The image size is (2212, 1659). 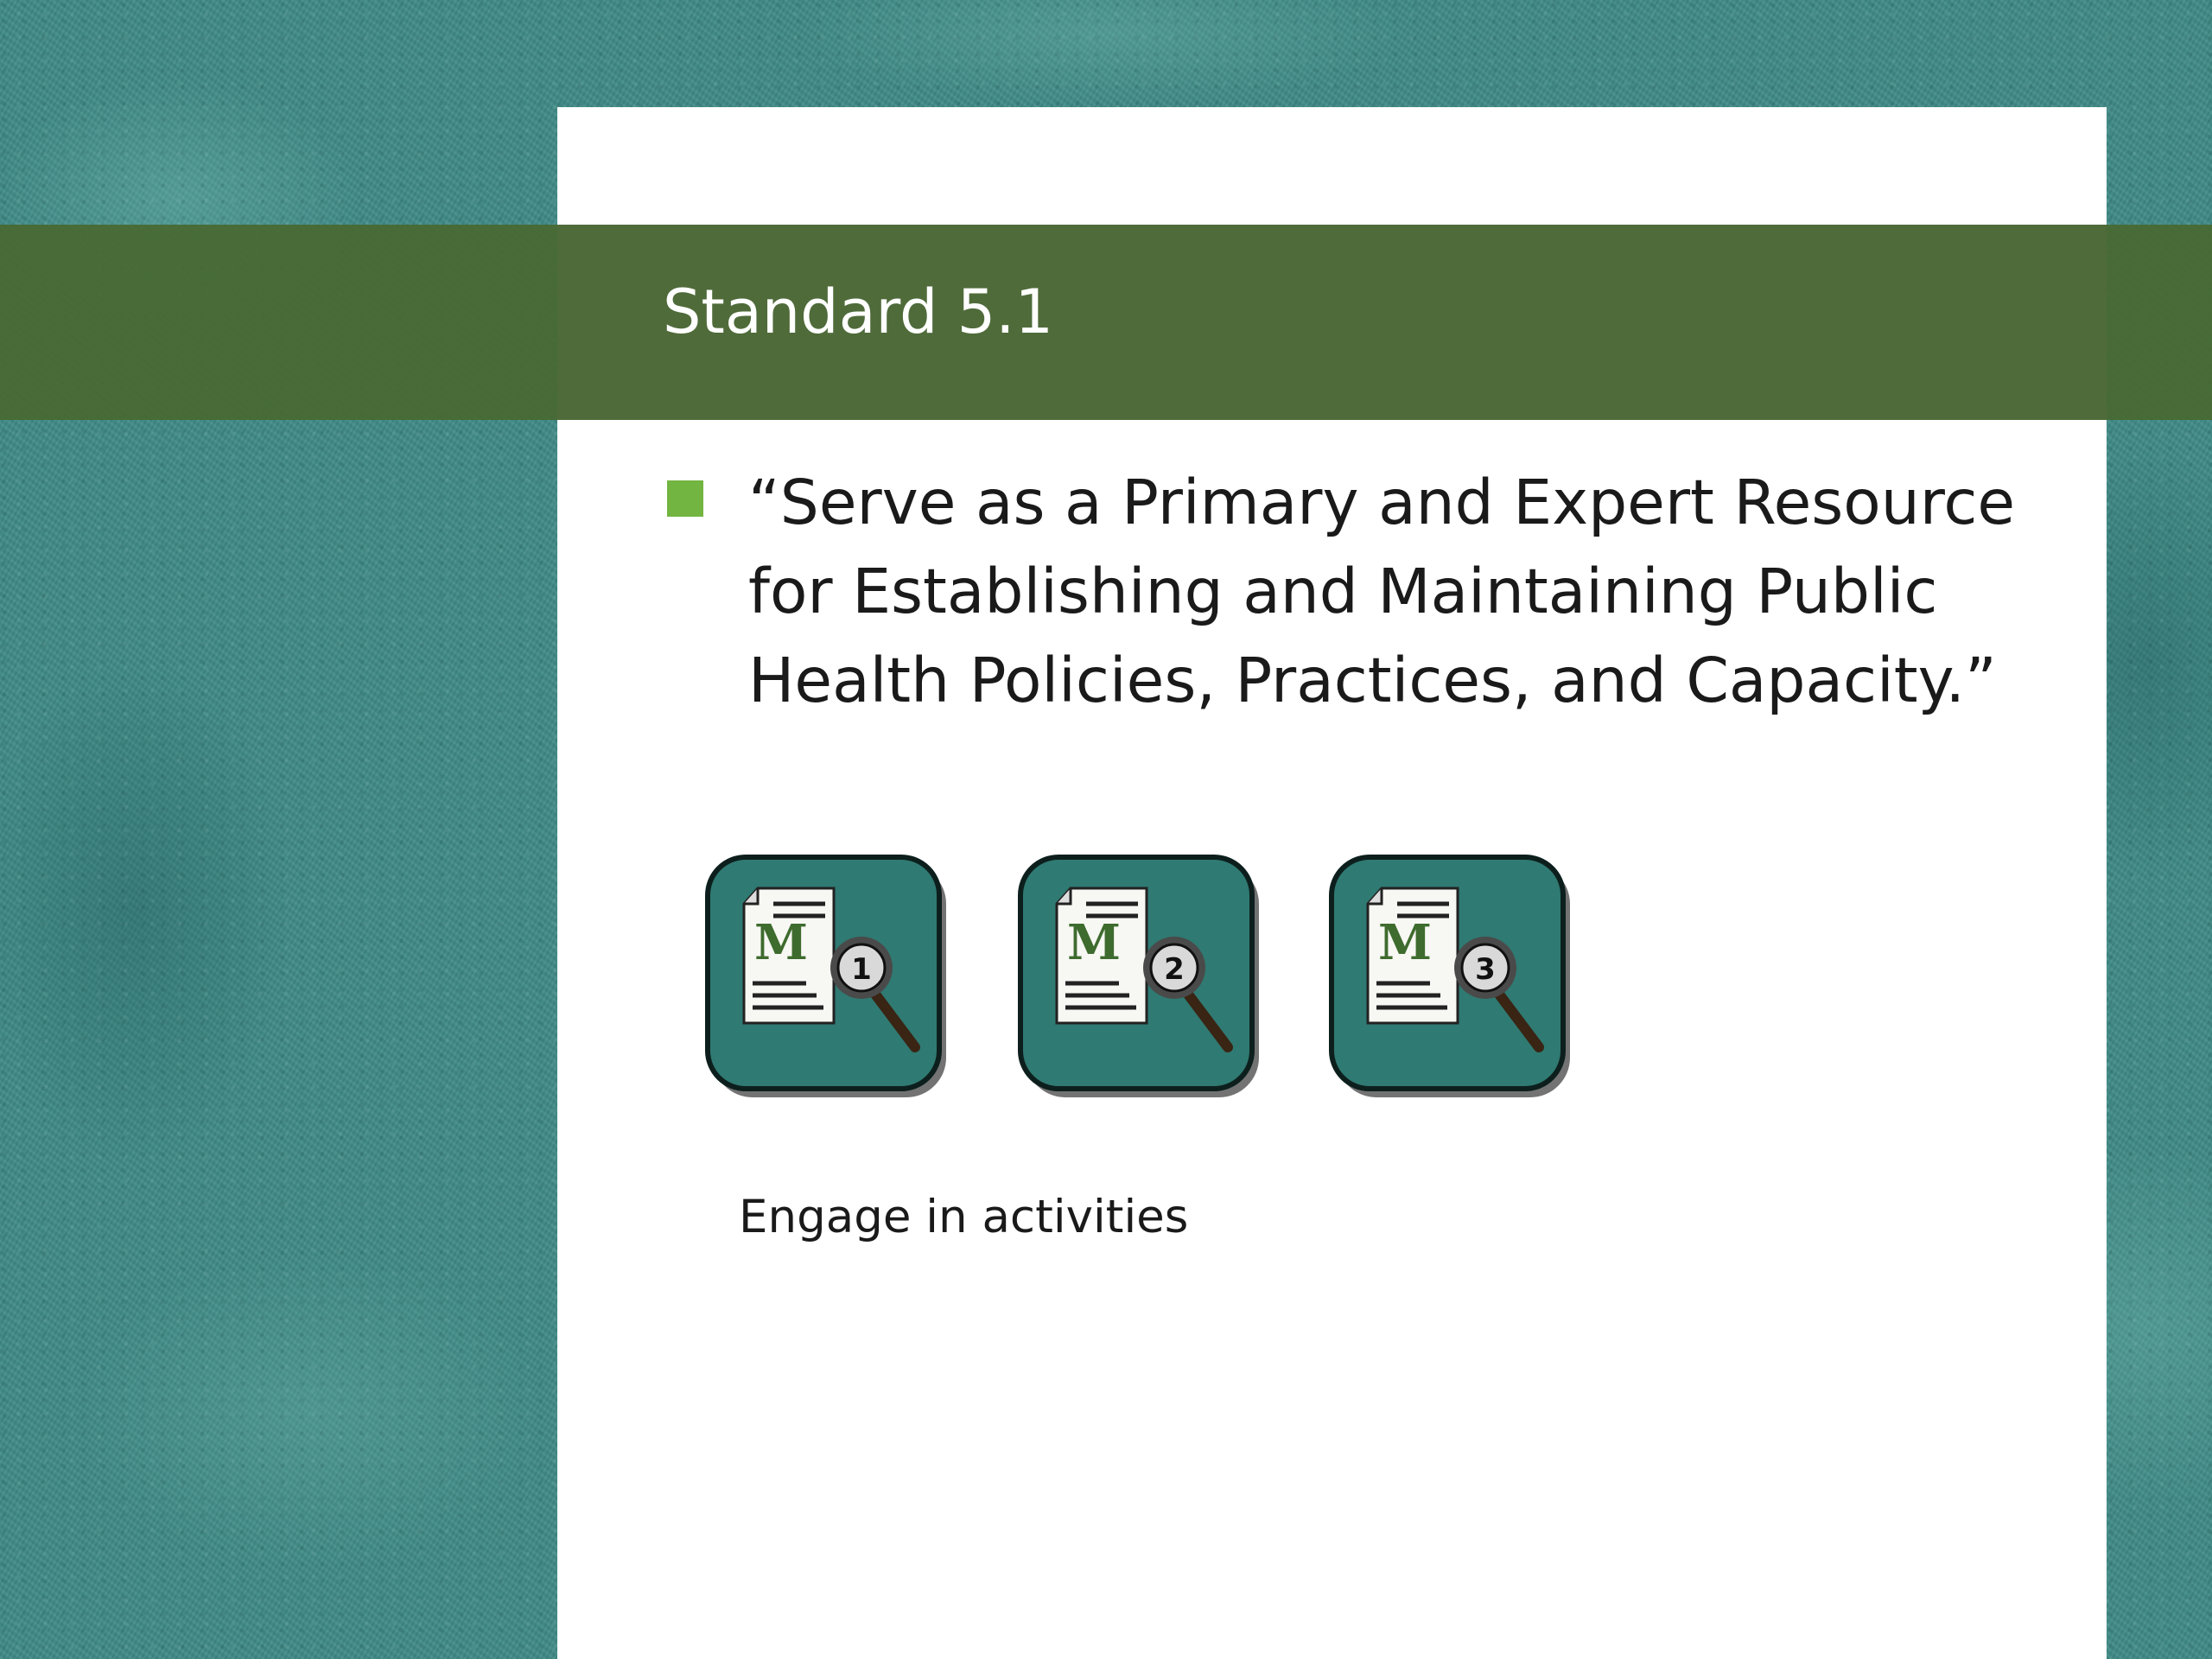 I want to click on module-number: 2, so click(x=1174, y=969).